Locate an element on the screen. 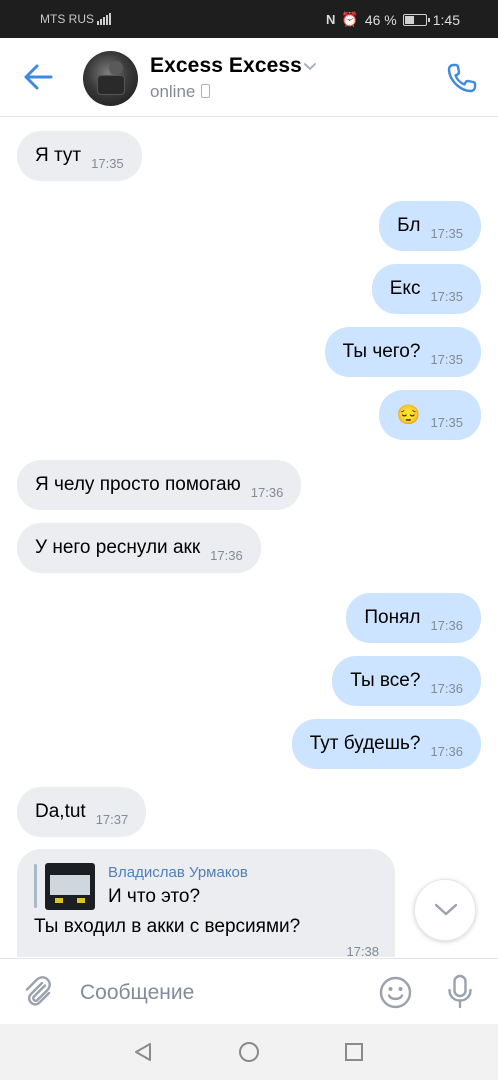 This screenshot has width=498, height=1080. status-bar: MTS RUS N ⏰ 46 % 1:45 is located at coordinates (249, 19).